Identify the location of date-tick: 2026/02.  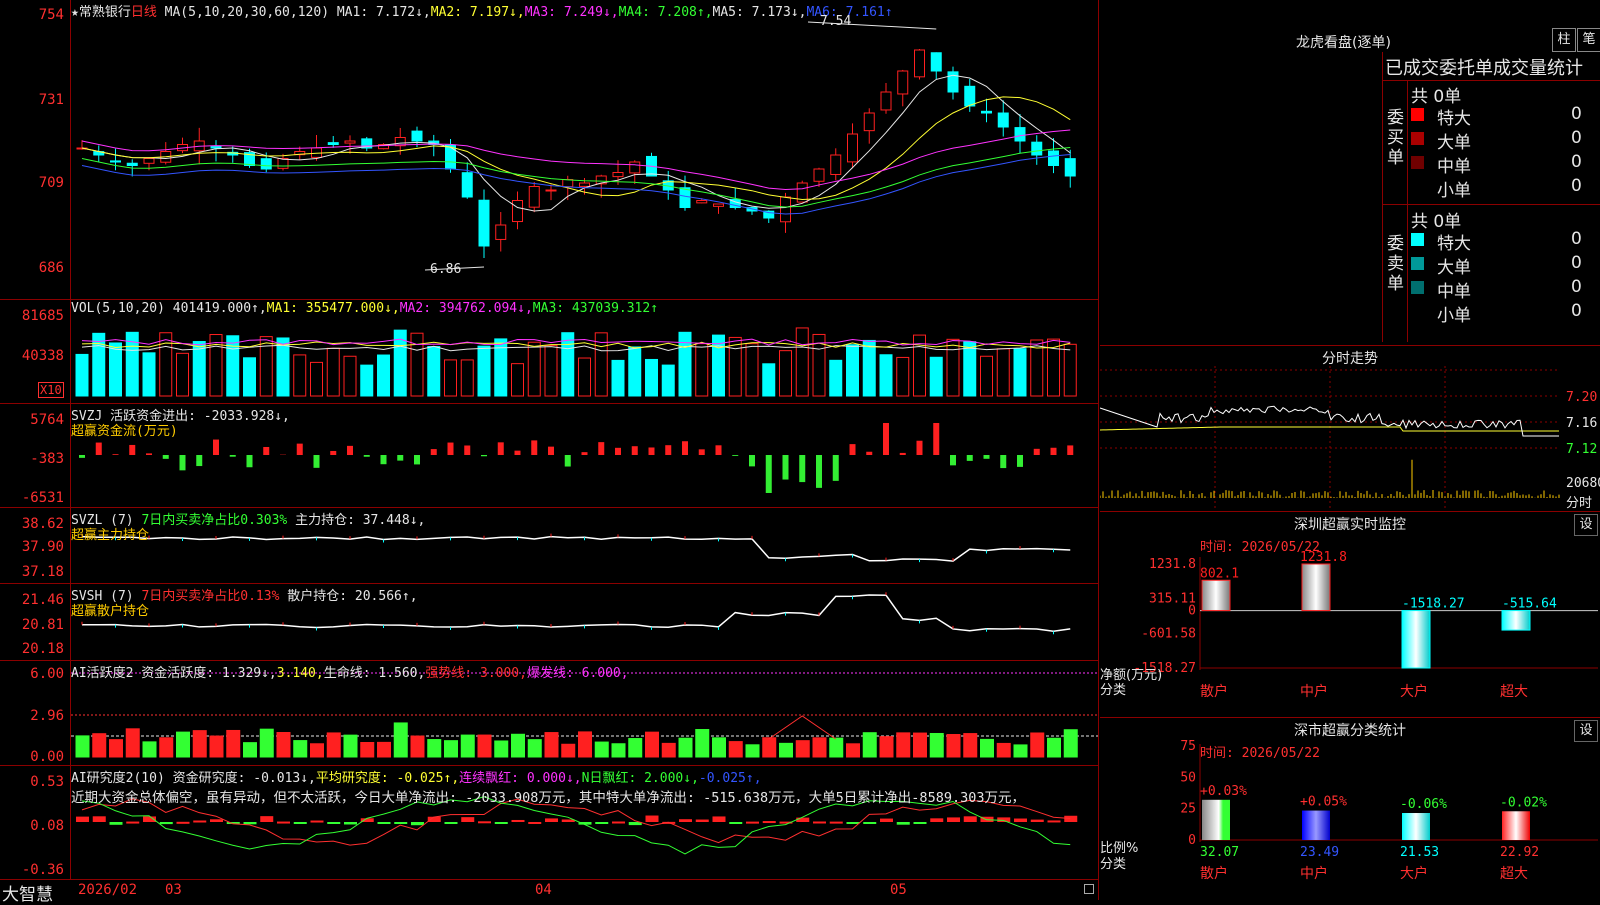
(107, 890).